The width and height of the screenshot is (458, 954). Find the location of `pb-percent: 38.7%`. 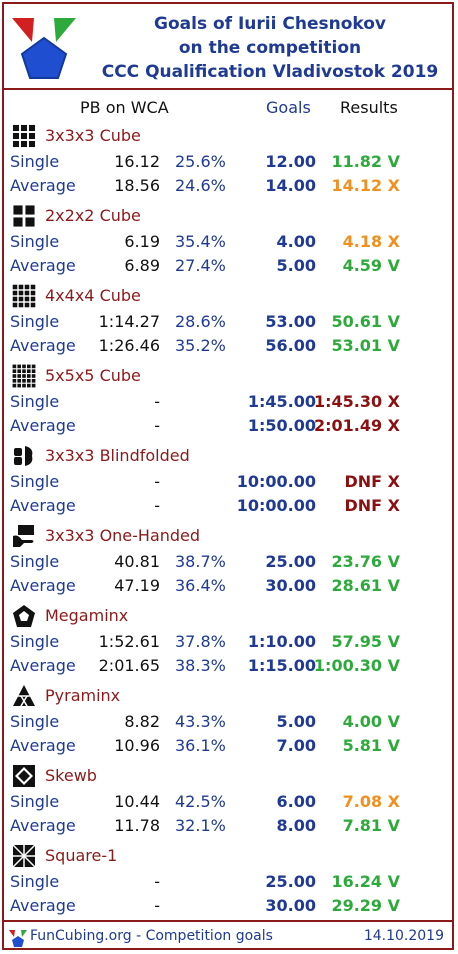

pb-percent: 38.7% is located at coordinates (200, 561).